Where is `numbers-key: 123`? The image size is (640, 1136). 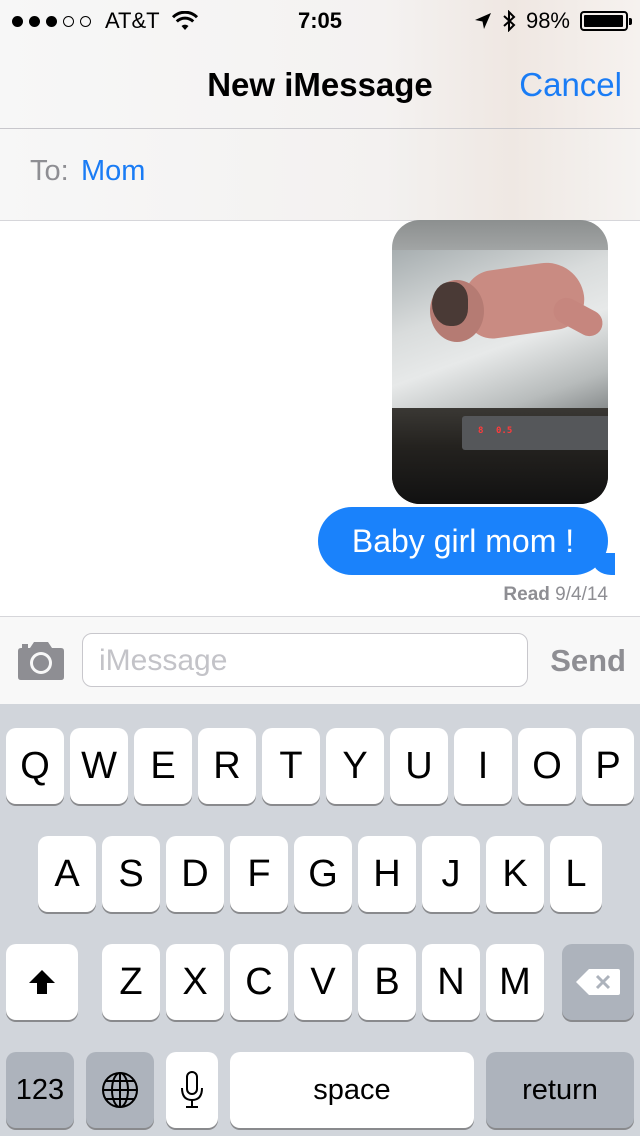
numbers-key: 123 is located at coordinates (40, 1090).